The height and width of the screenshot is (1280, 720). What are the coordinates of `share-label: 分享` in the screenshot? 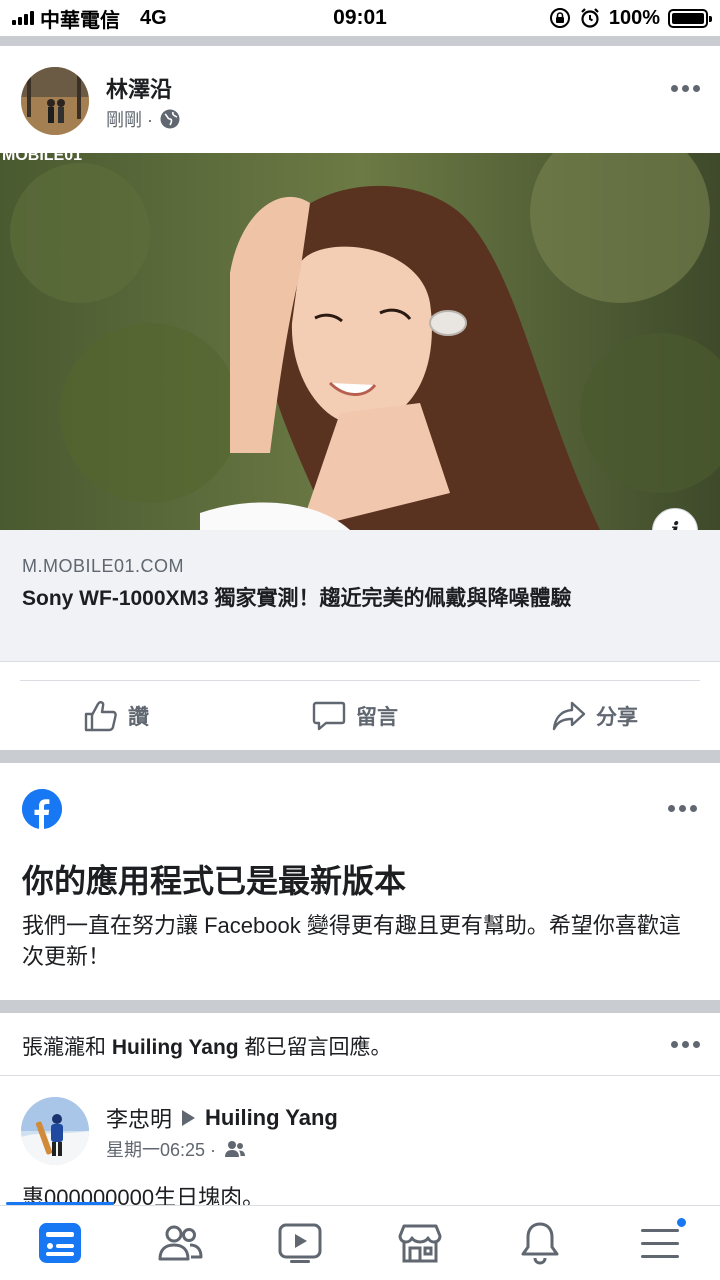 It's located at (617, 717).